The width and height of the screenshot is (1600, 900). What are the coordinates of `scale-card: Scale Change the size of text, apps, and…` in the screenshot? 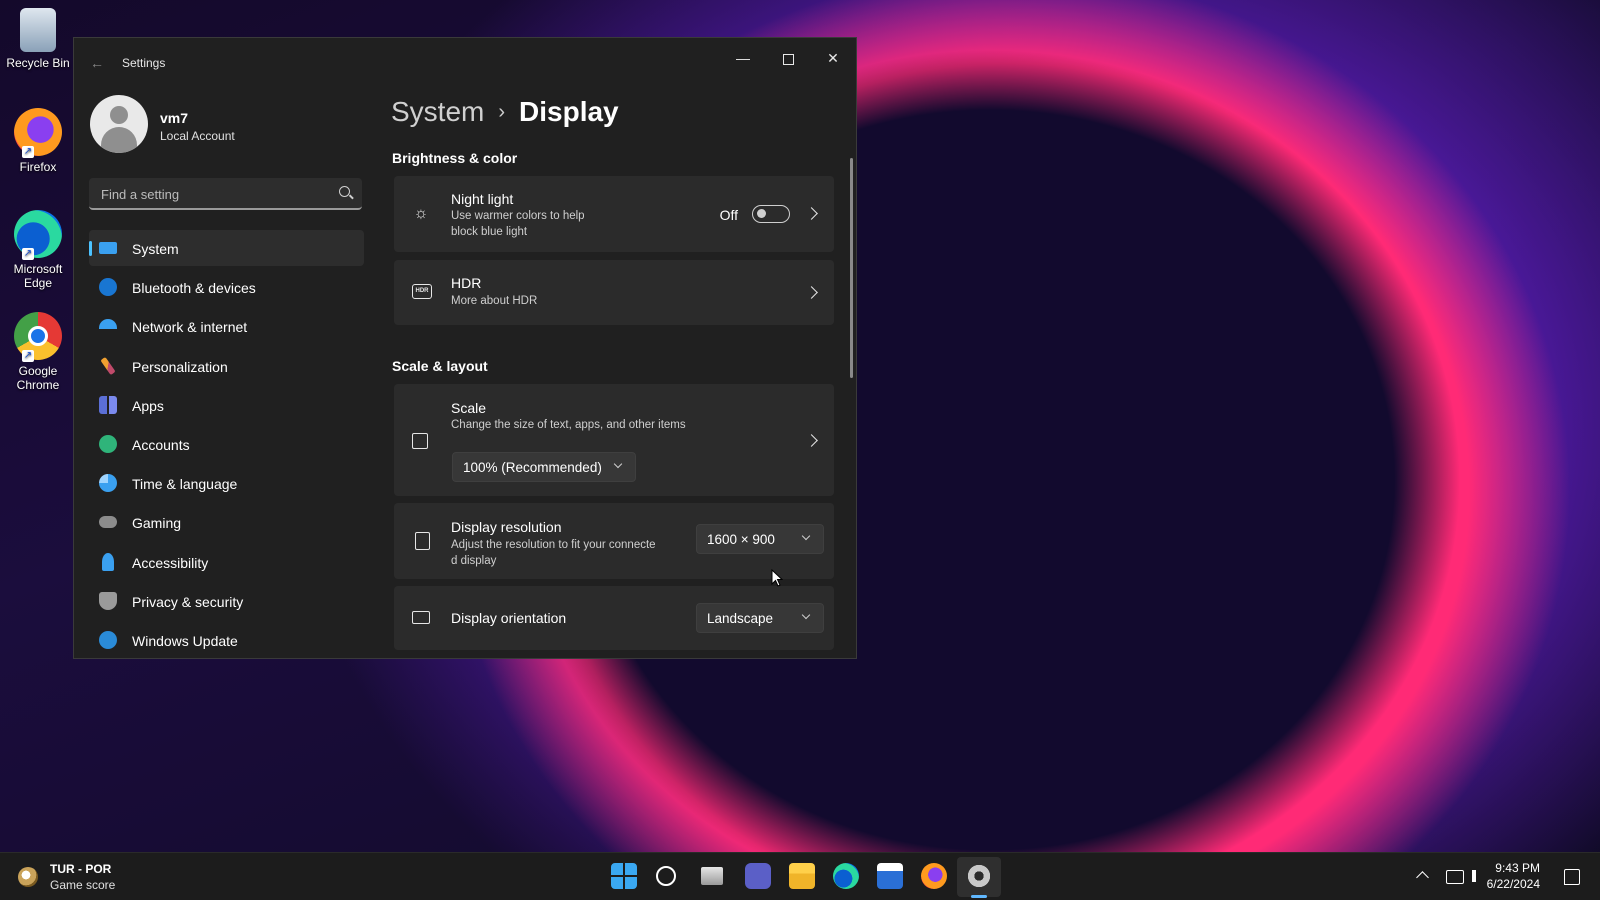 It's located at (614, 440).